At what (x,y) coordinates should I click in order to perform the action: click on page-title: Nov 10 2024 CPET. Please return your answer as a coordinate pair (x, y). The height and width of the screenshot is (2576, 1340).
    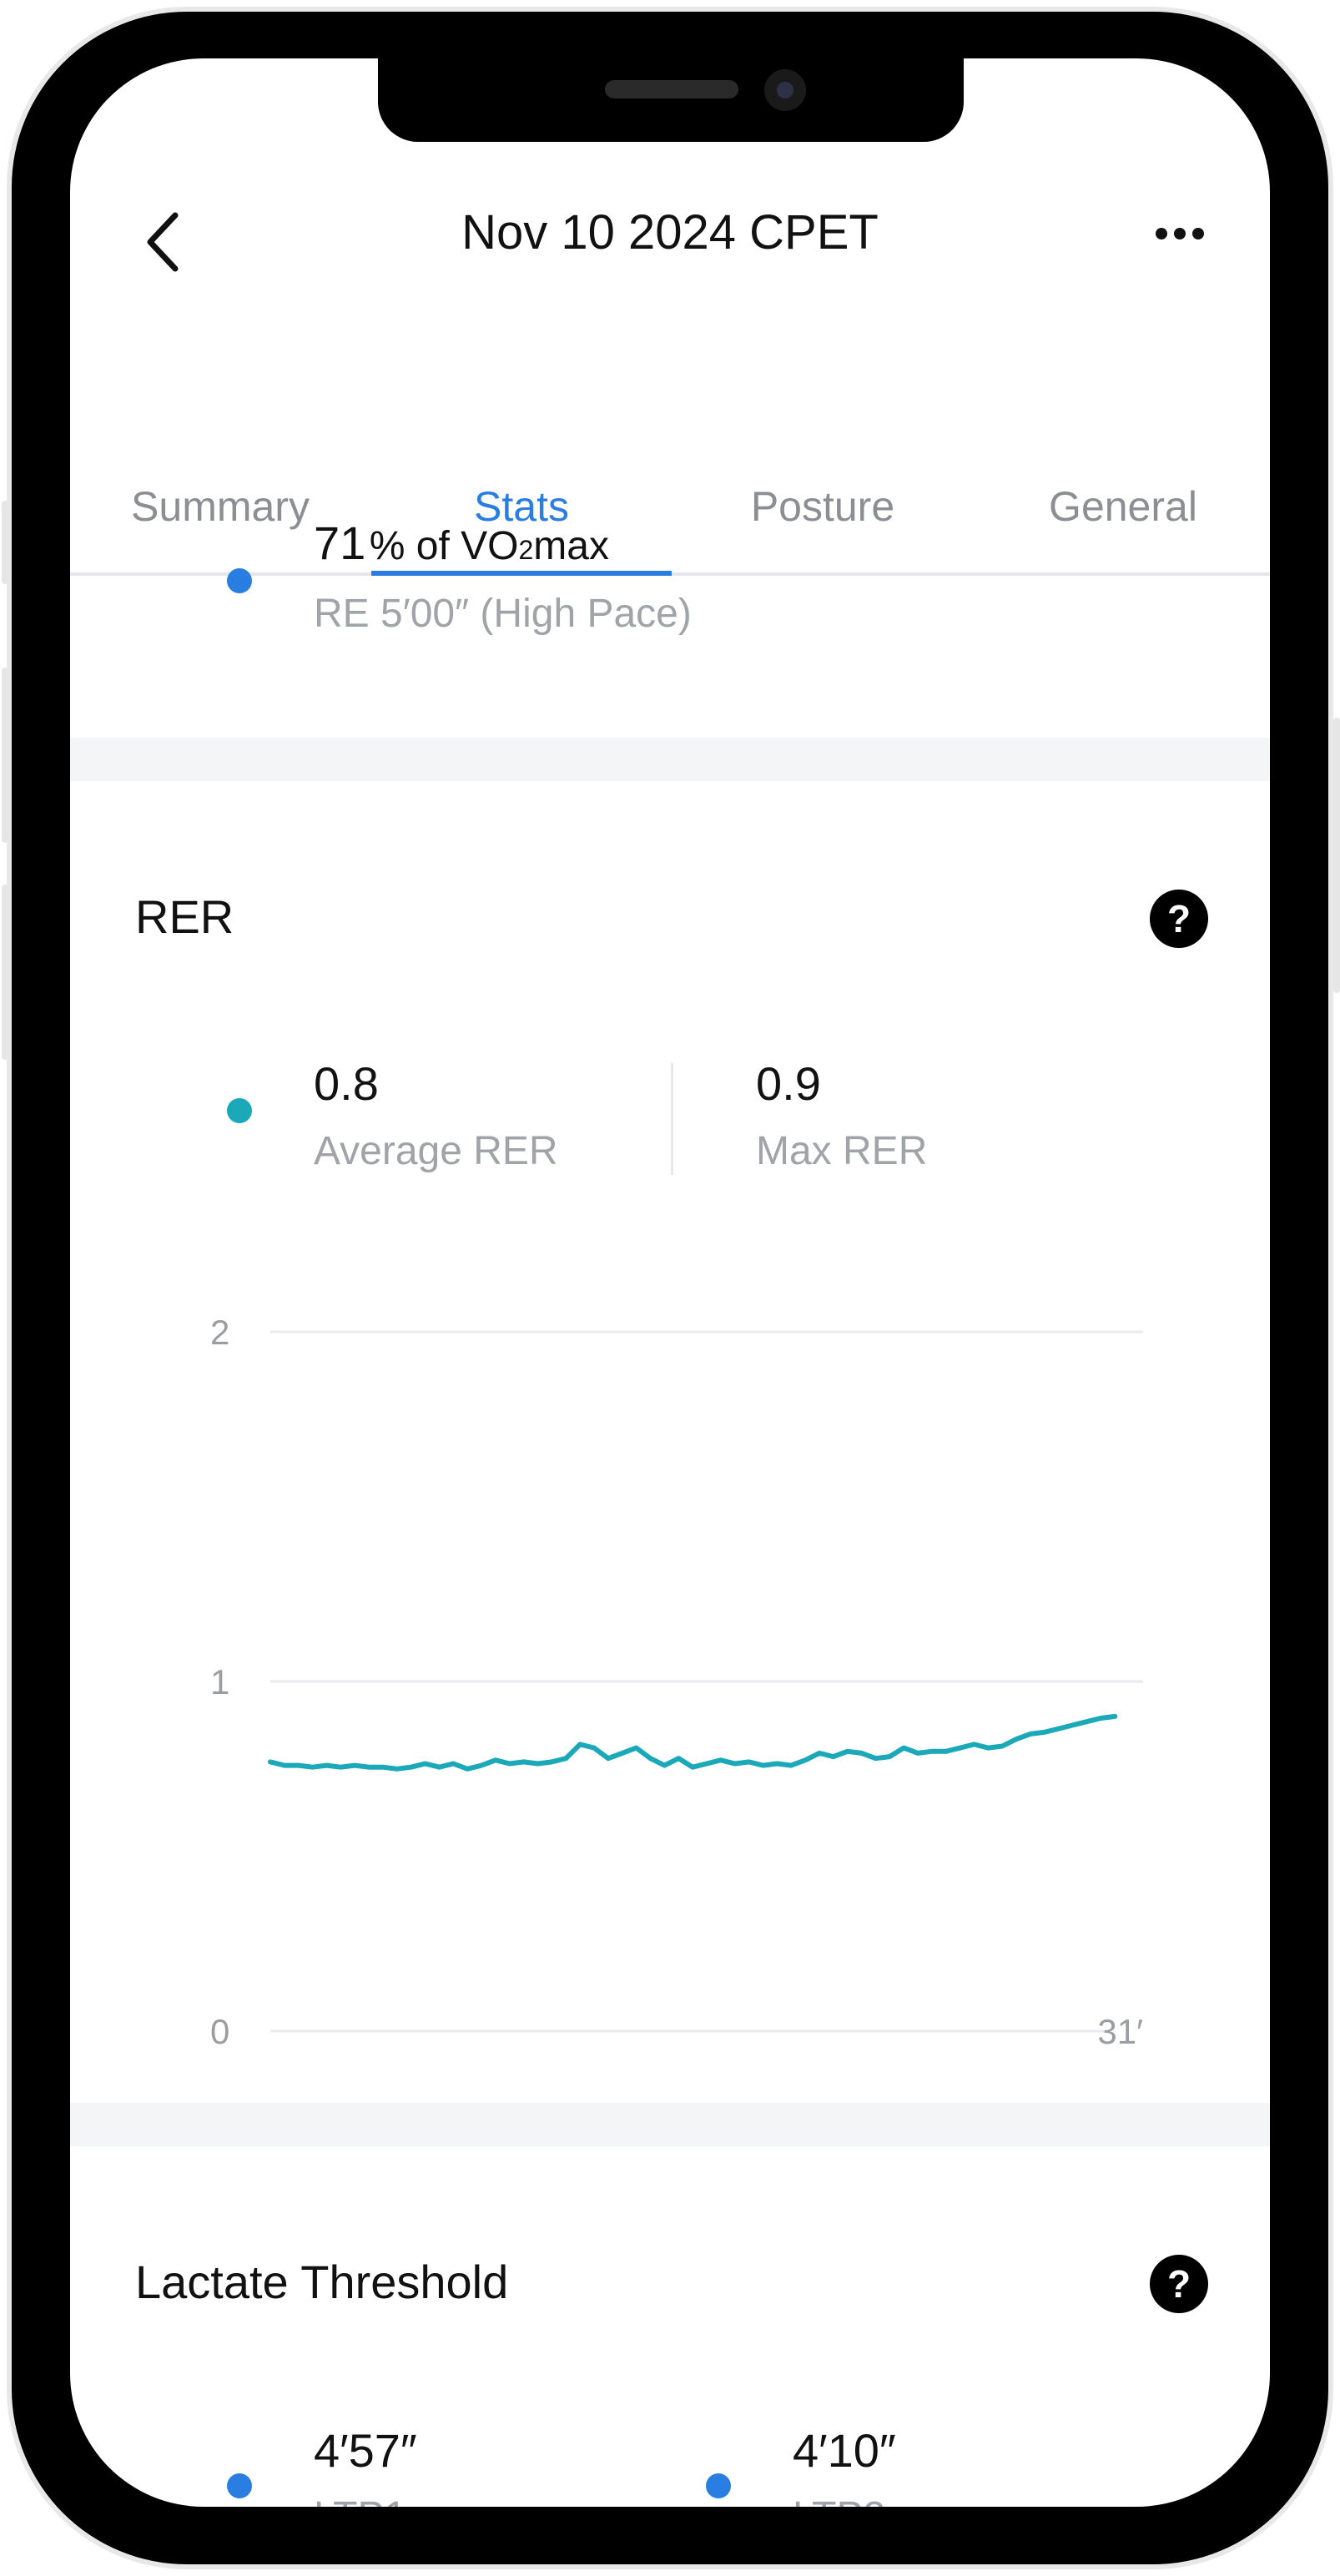
    Looking at the image, I should click on (670, 233).